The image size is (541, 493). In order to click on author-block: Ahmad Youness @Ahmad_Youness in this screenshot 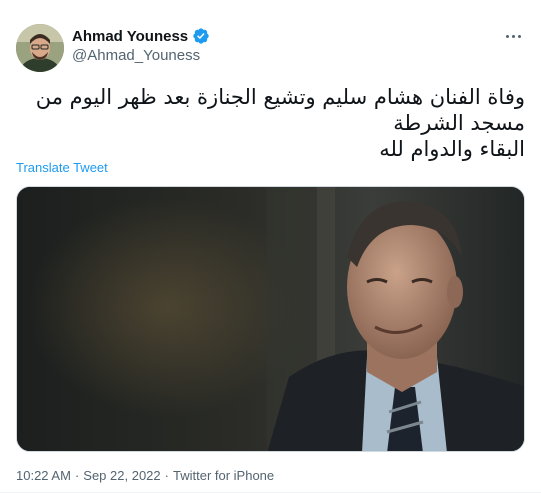, I will do `click(141, 46)`.